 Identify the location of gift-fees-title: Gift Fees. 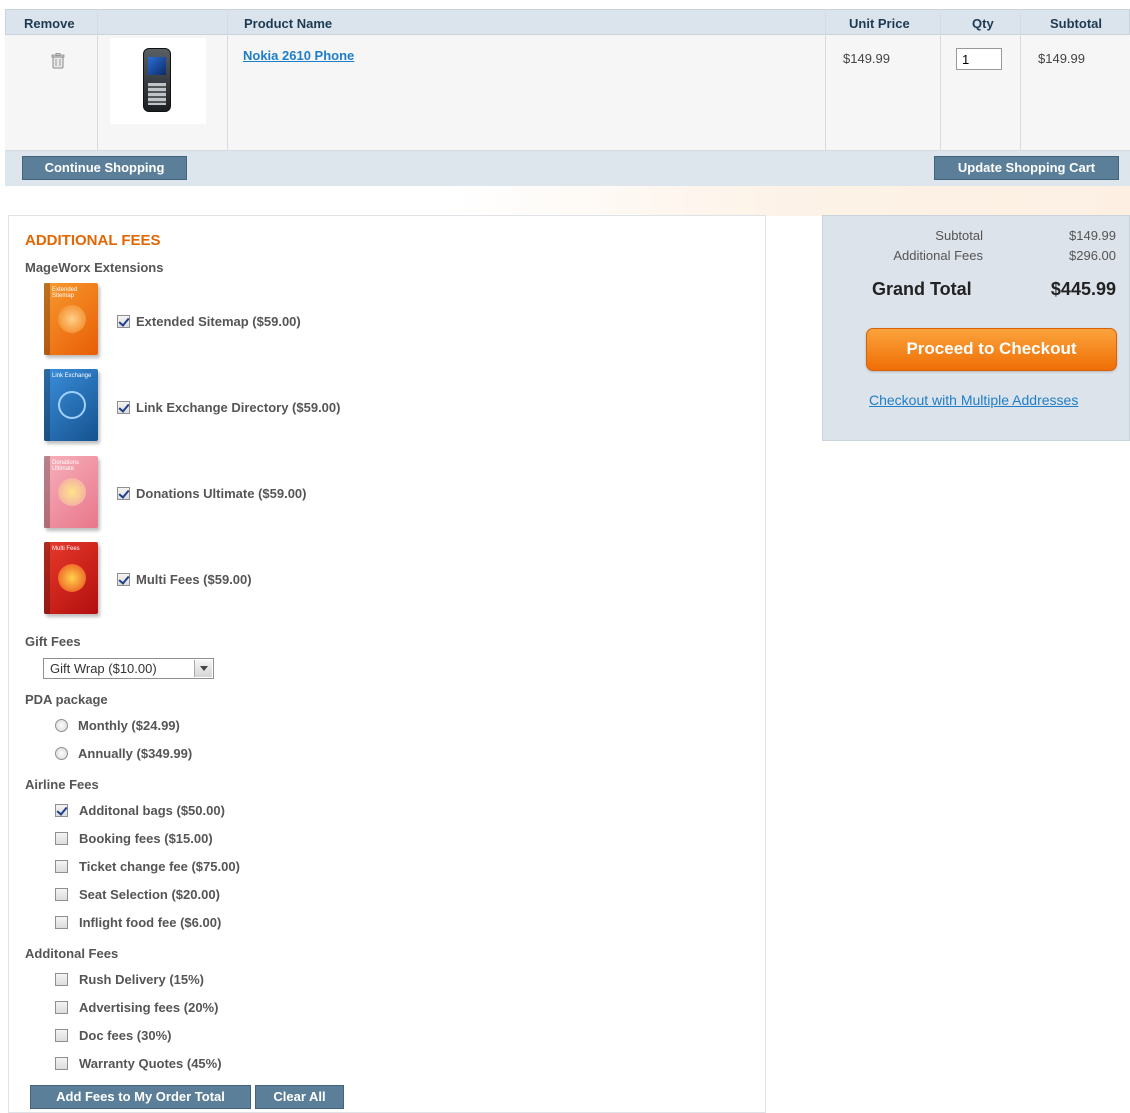
(53, 641).